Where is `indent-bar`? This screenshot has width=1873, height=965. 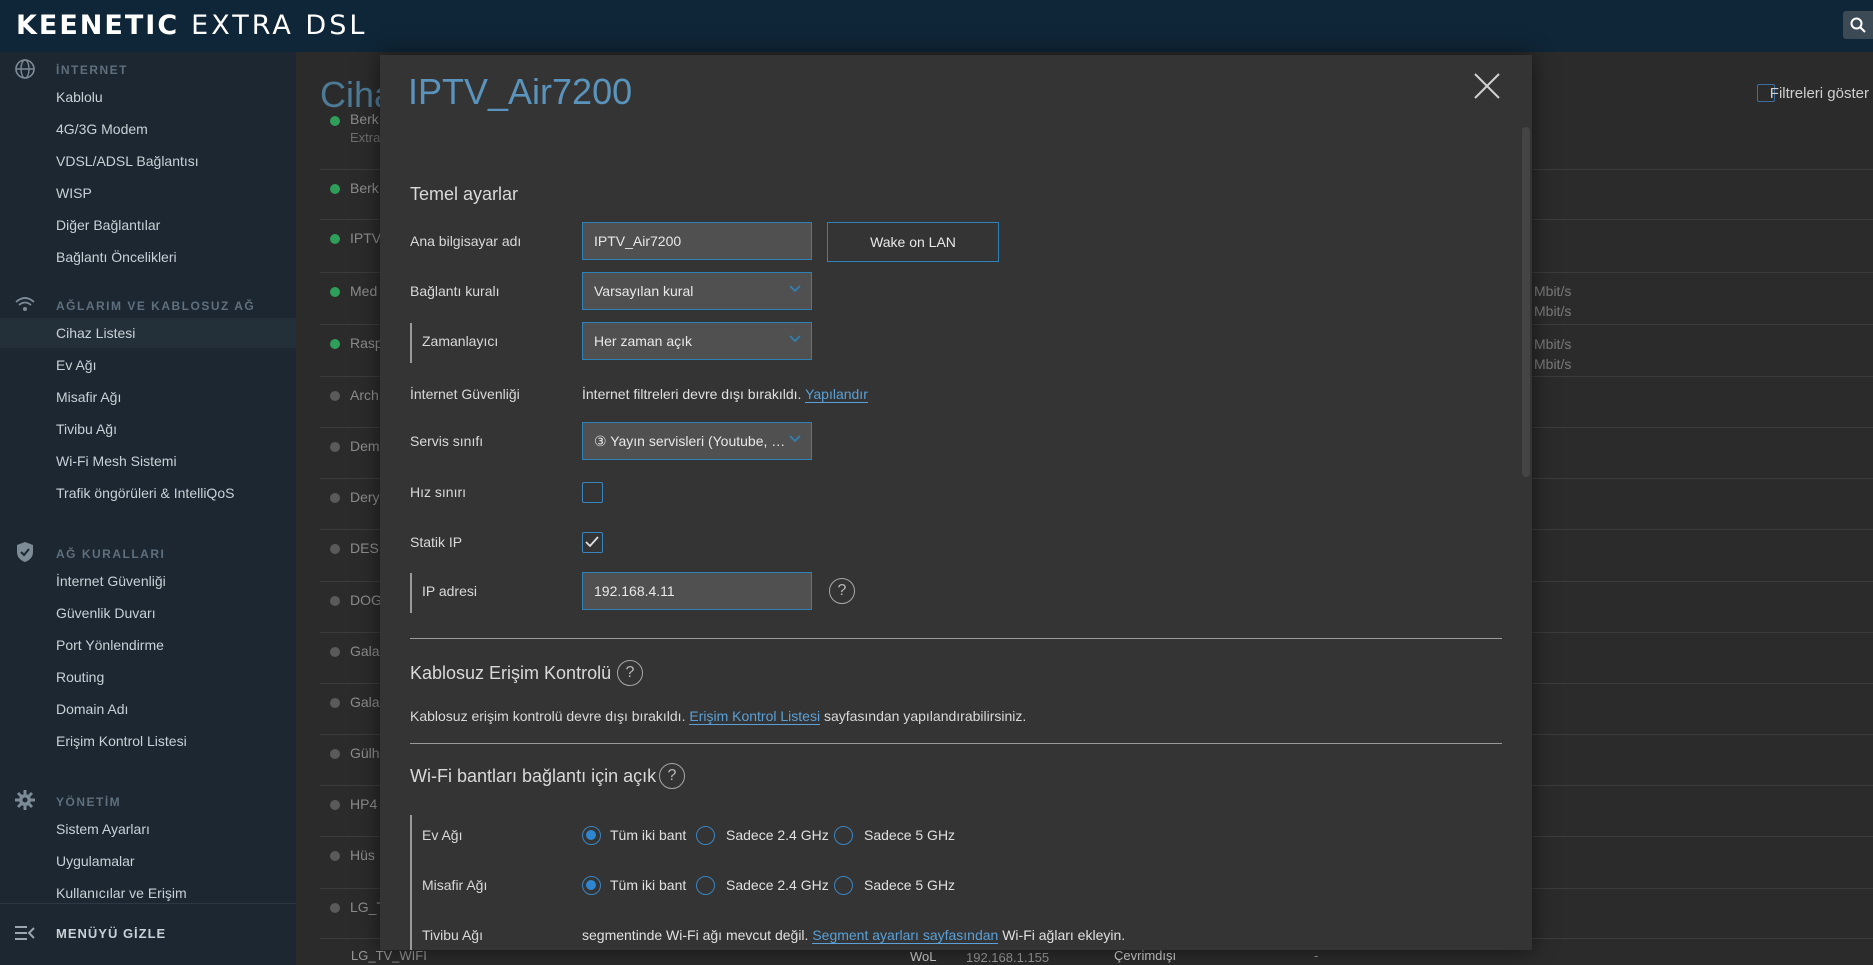 indent-bar is located at coordinates (411, 882).